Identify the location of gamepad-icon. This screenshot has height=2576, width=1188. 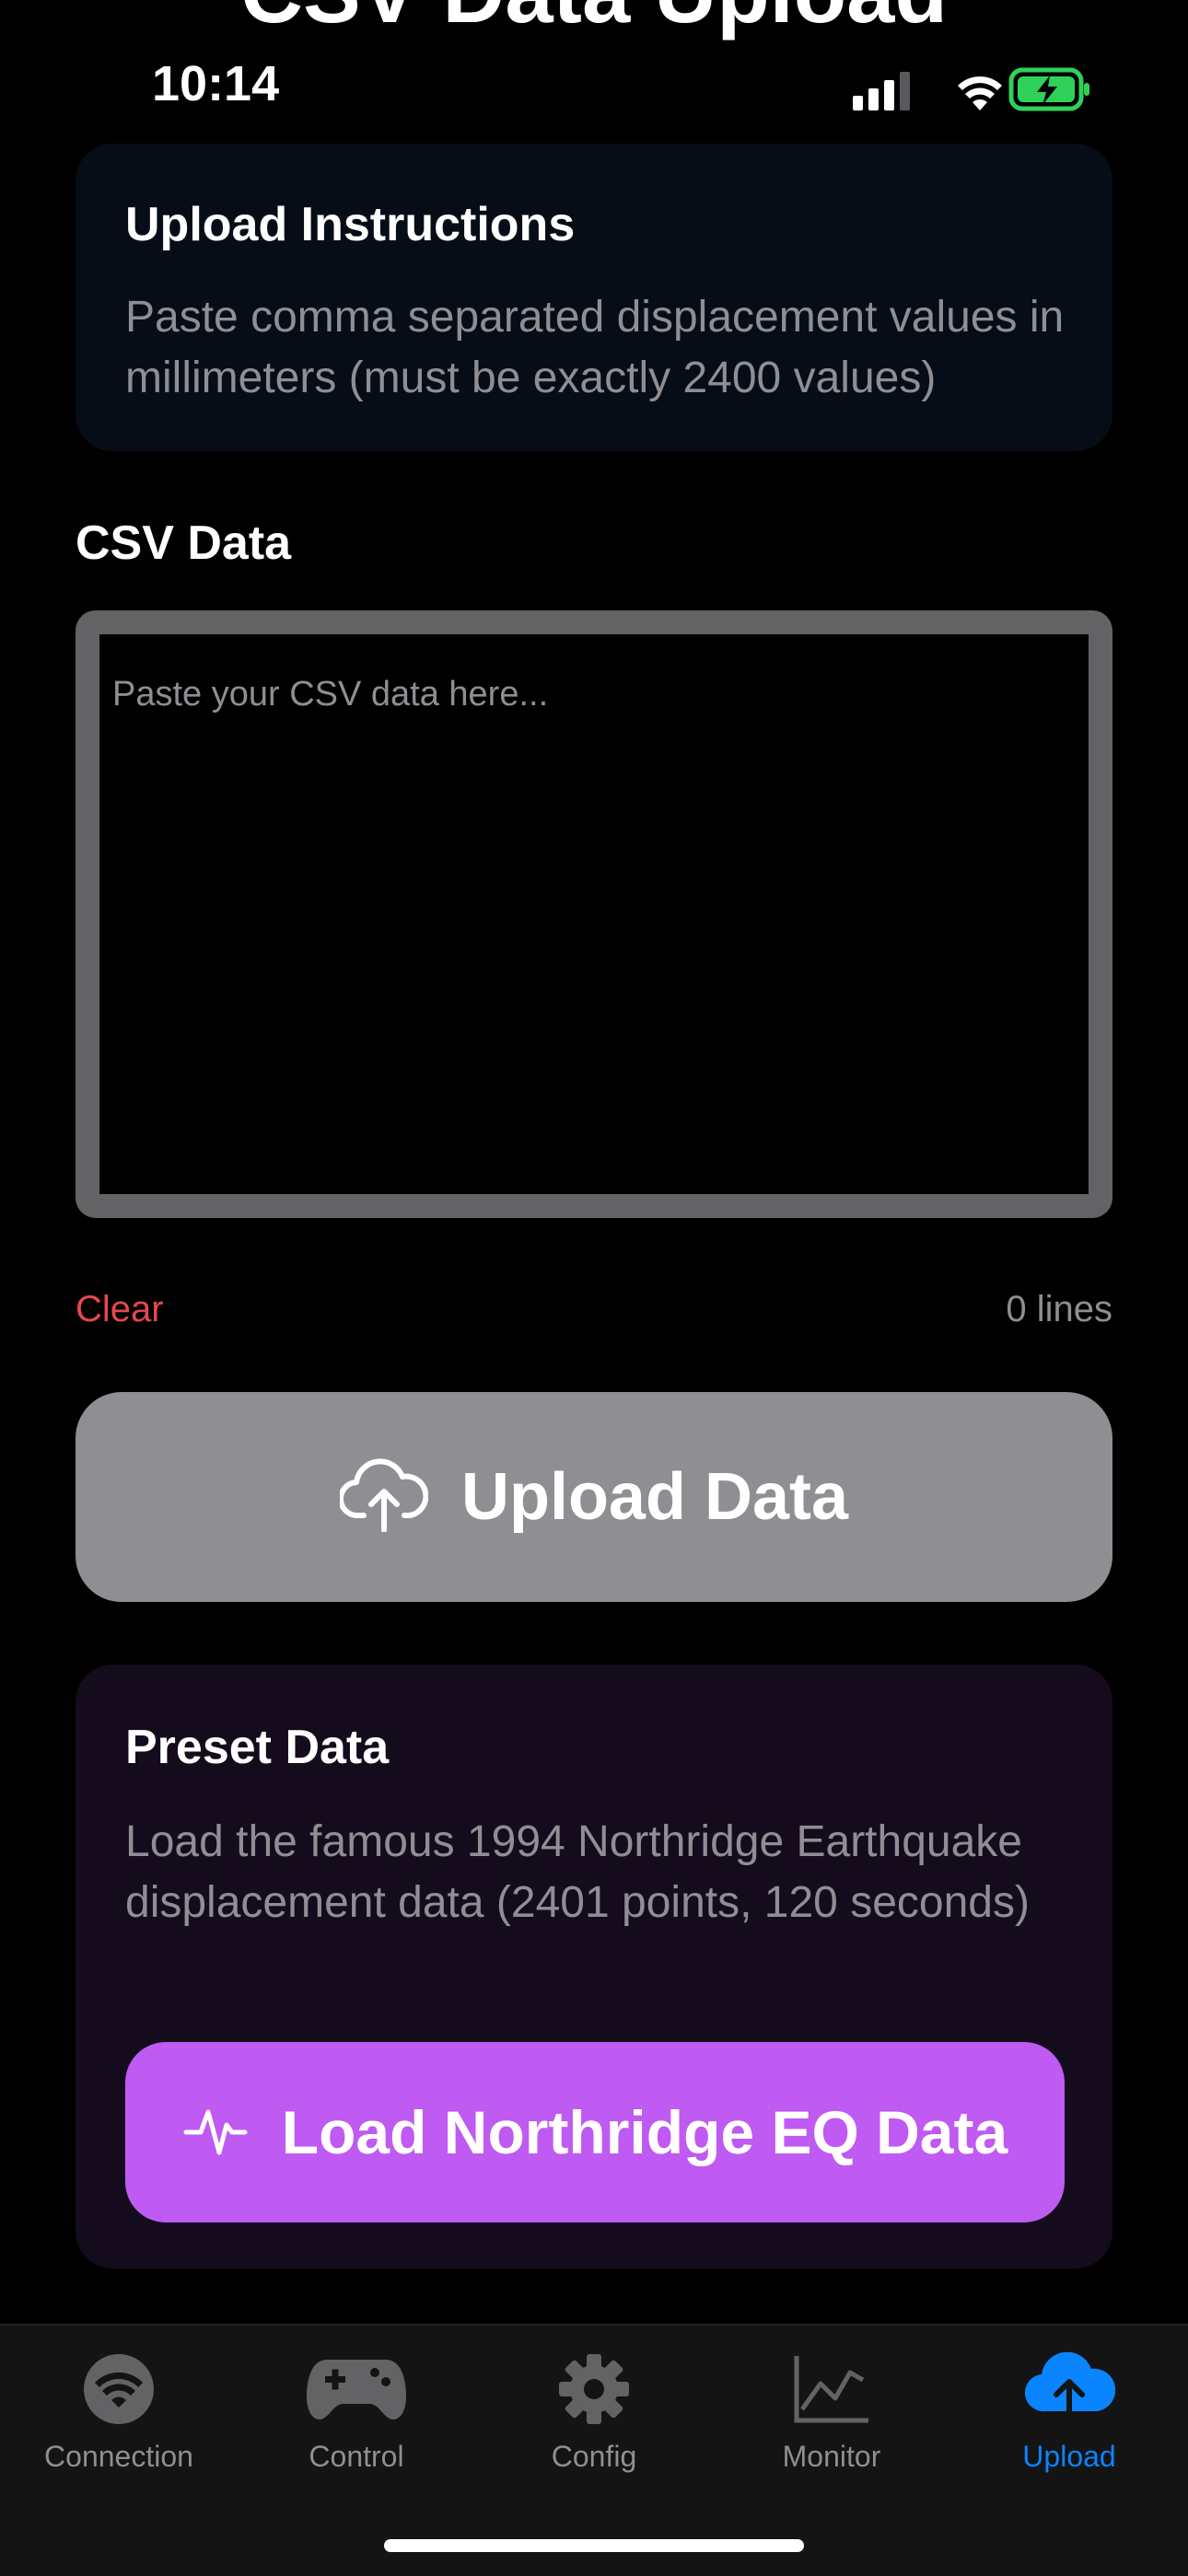
(356, 2389).